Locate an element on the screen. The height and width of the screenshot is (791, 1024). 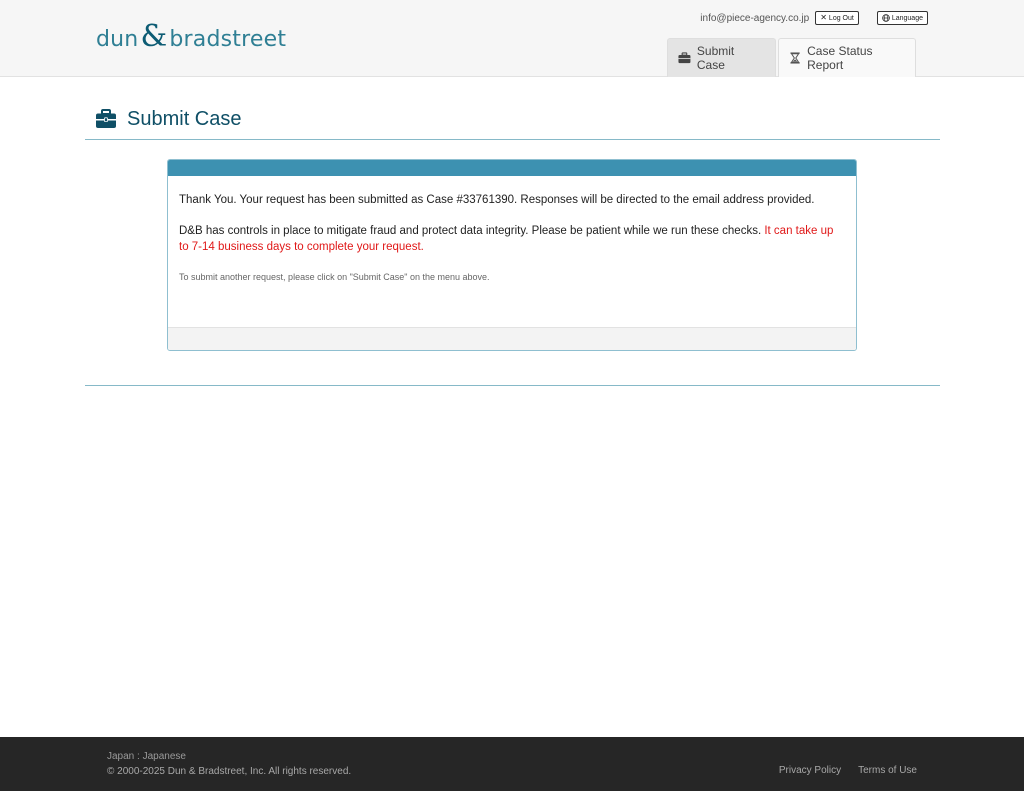
page-title: Submit Case is located at coordinates (168, 119).